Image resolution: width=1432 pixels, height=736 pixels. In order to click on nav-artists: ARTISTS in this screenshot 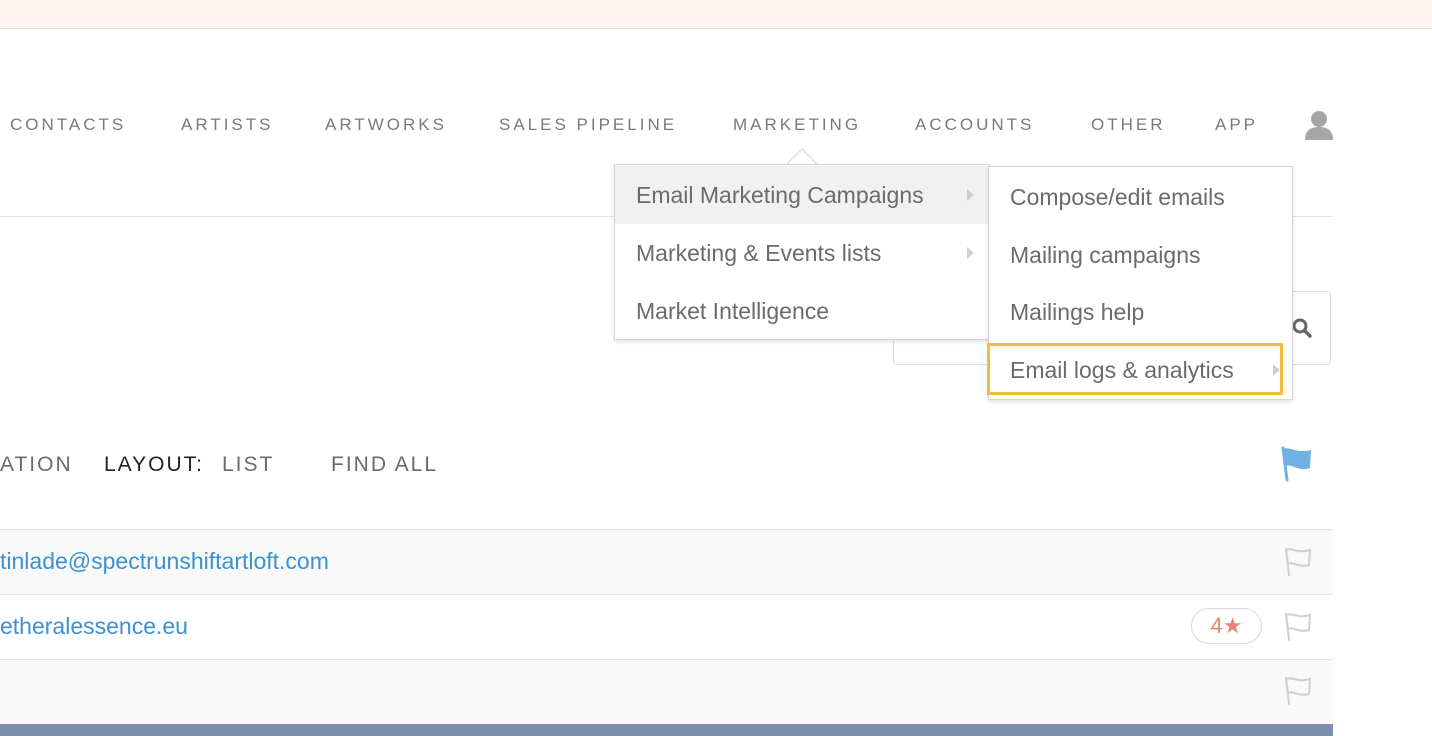, I will do `click(227, 125)`.